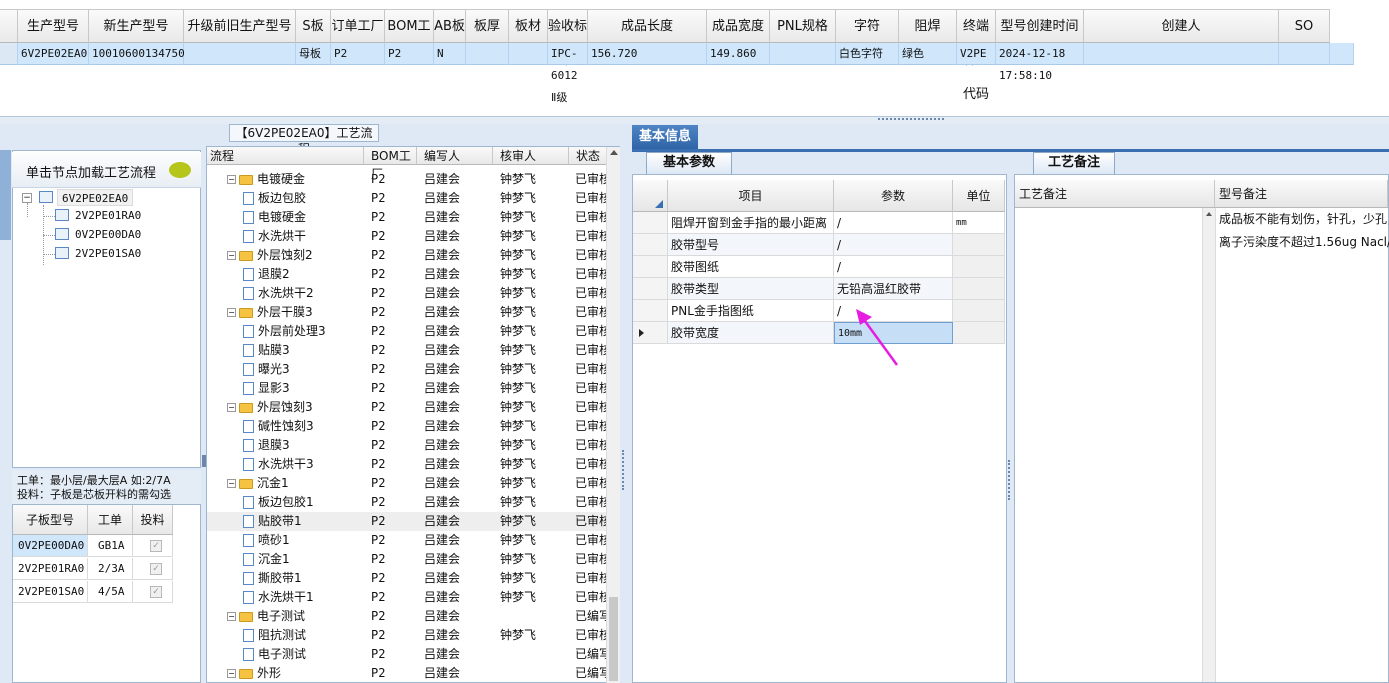 Image resolution: width=1389 pixels, height=683 pixels. What do you see at coordinates (407, 217) in the screenshot?
I see `process-row: 电镀硬金 P2 吕建会 钟梦飞 已审核` at bounding box center [407, 217].